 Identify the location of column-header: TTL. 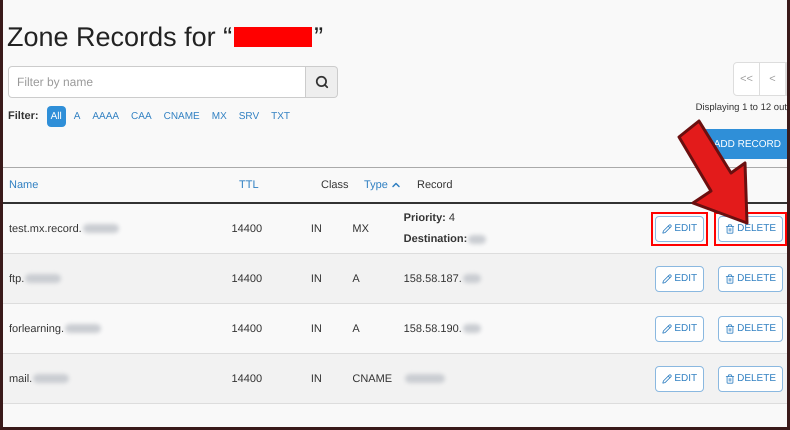
(249, 185).